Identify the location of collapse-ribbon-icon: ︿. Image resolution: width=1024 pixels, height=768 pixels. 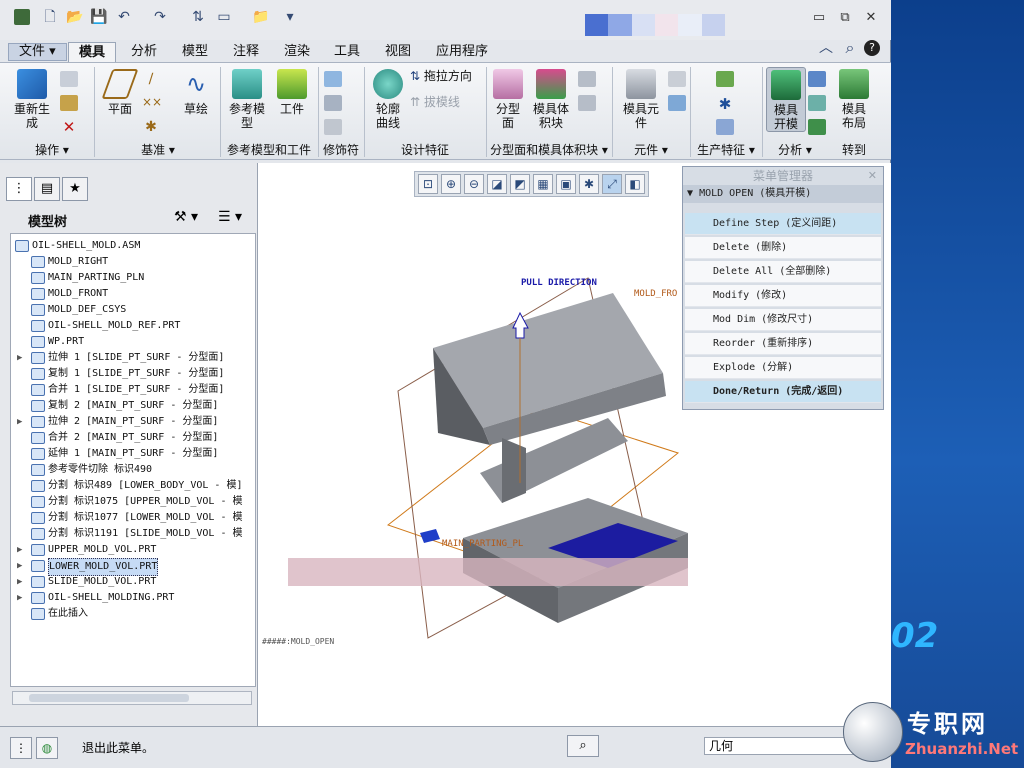
(826, 48).